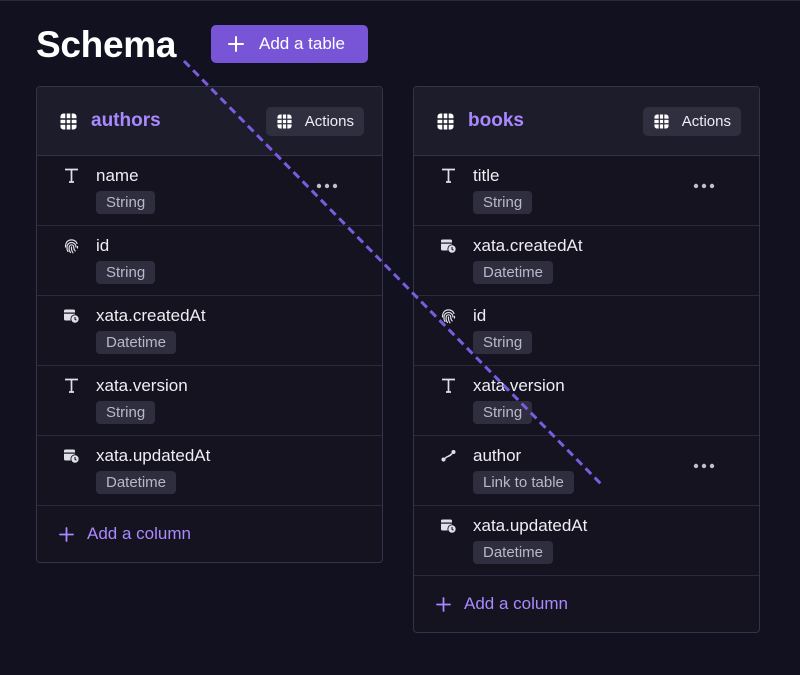 The height and width of the screenshot is (675, 800). I want to click on table-header: authors Actions, so click(209, 121).